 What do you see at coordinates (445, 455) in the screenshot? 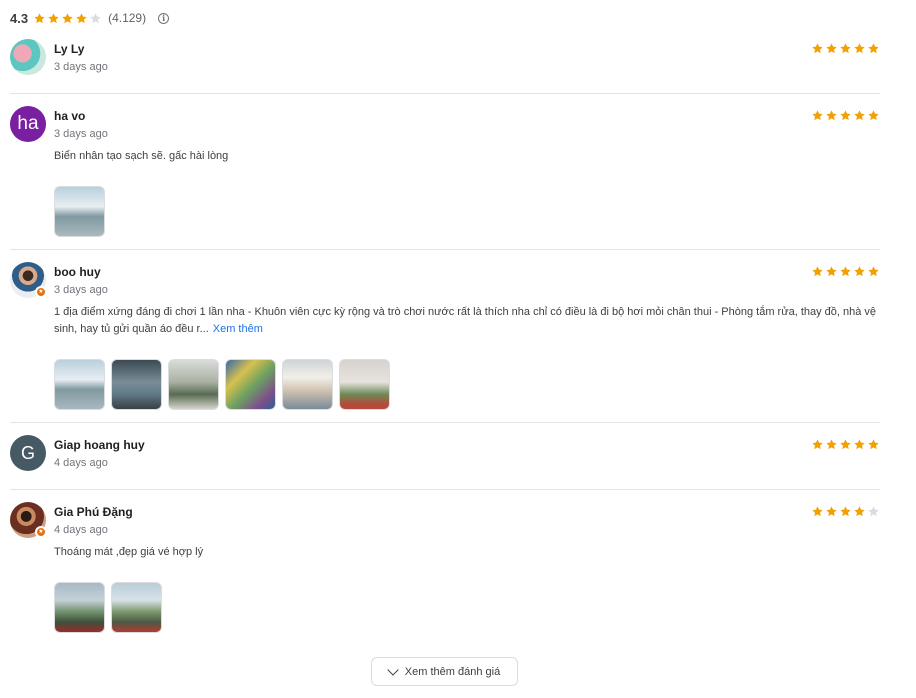
I see `review-item: G Giap hoang huy 4 days ago` at bounding box center [445, 455].